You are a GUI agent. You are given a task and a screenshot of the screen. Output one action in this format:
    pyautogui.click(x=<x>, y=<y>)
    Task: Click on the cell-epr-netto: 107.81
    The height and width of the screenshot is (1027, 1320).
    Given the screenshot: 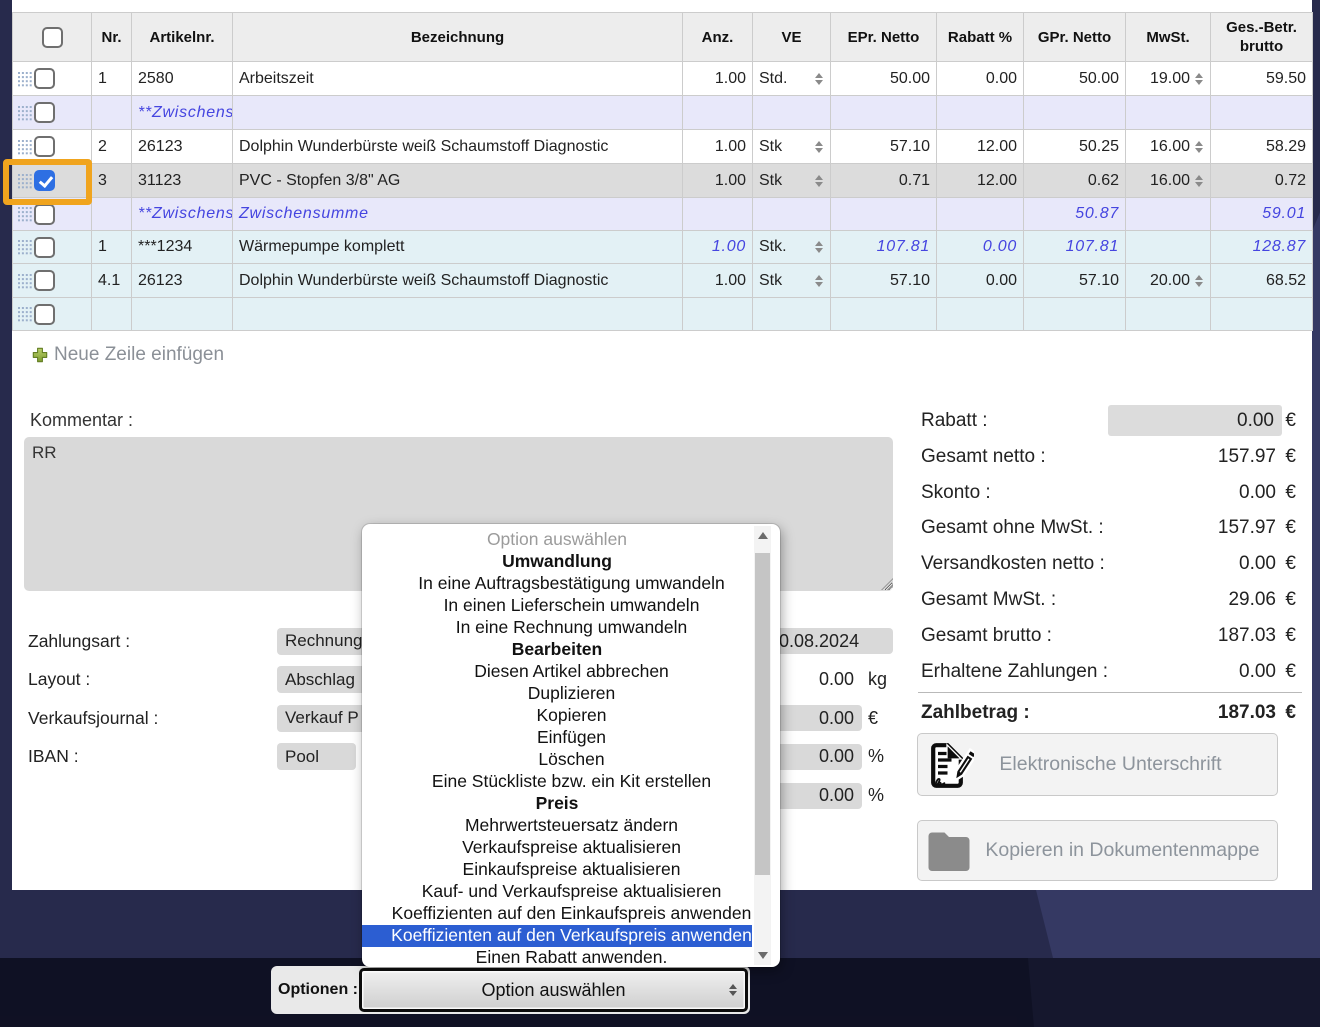 What is the action you would take?
    pyautogui.click(x=883, y=247)
    